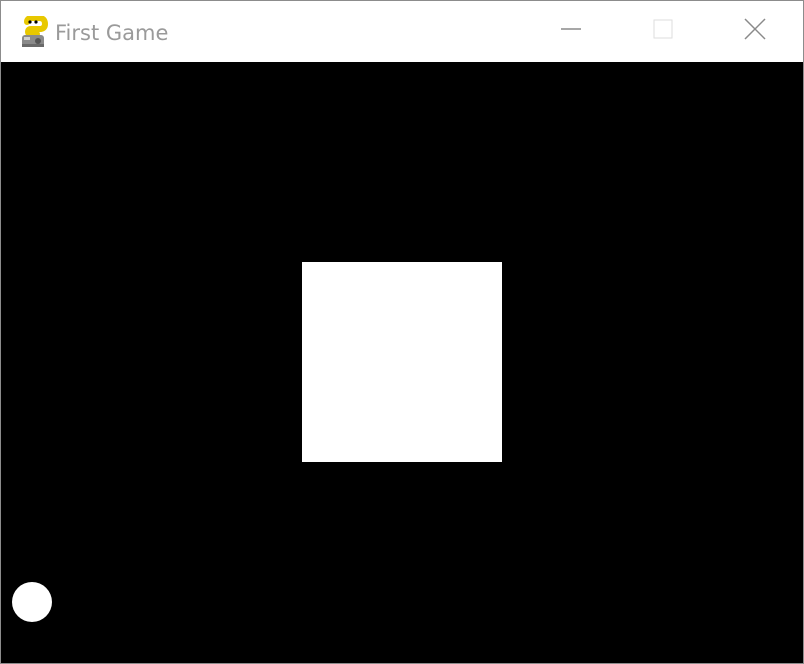 This screenshot has width=804, height=664. Describe the element at coordinates (32, 602) in the screenshot. I see `white-ball` at that location.